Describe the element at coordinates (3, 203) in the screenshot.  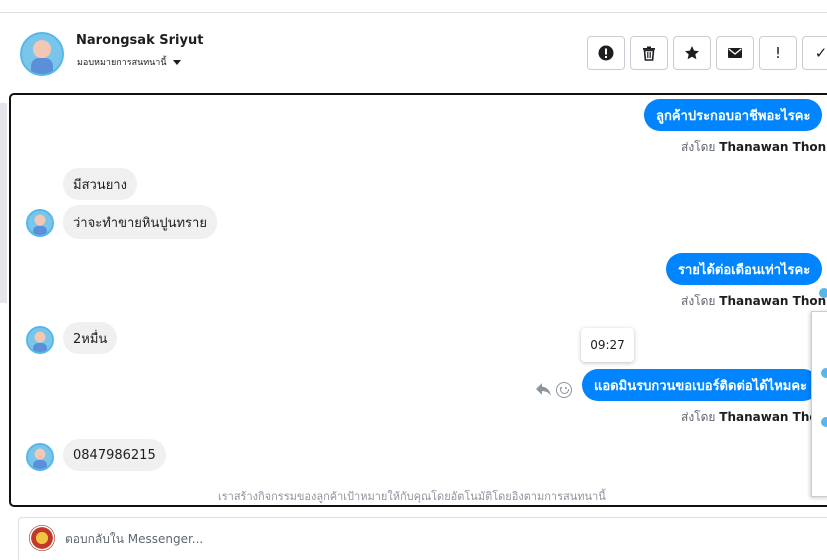
I see `left-scrollbar` at that location.